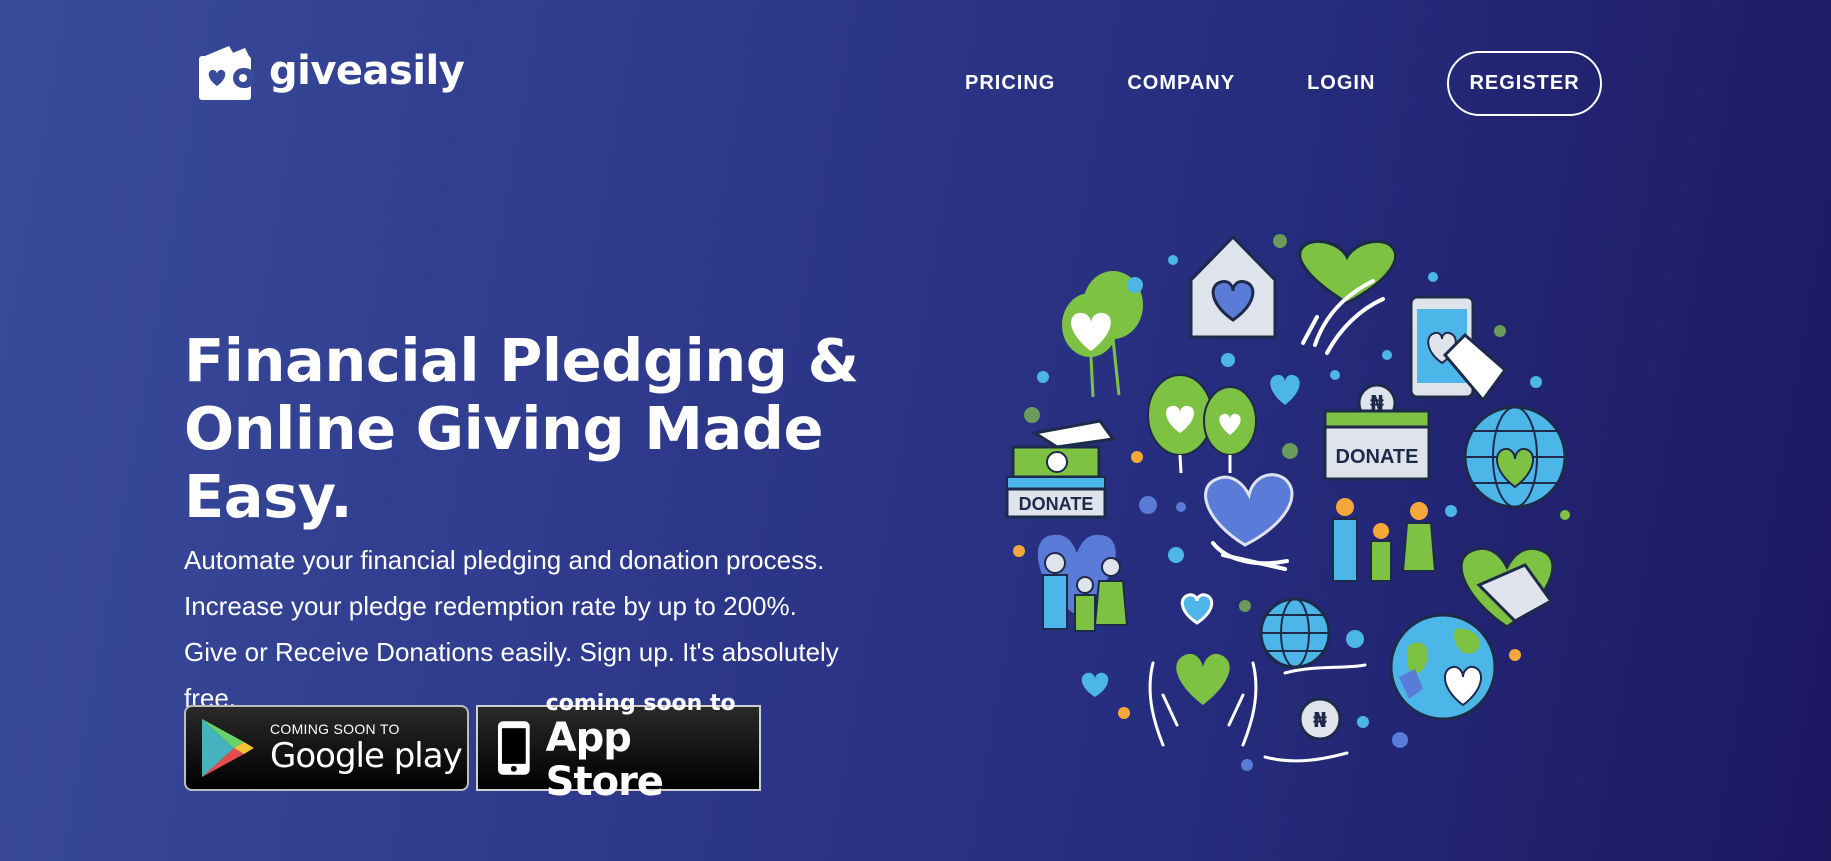 The height and width of the screenshot is (861, 1831). I want to click on google-play-small-text: COMING SOON TO, so click(335, 729).